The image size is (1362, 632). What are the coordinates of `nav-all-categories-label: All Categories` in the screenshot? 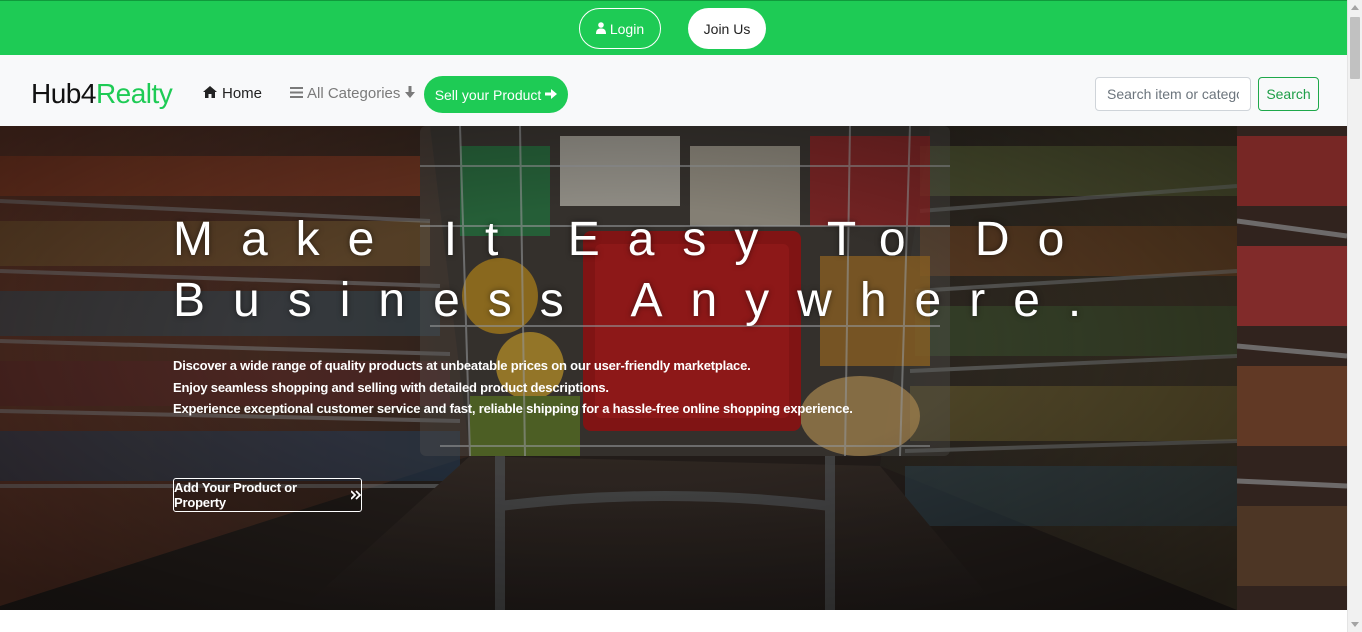 It's located at (354, 93).